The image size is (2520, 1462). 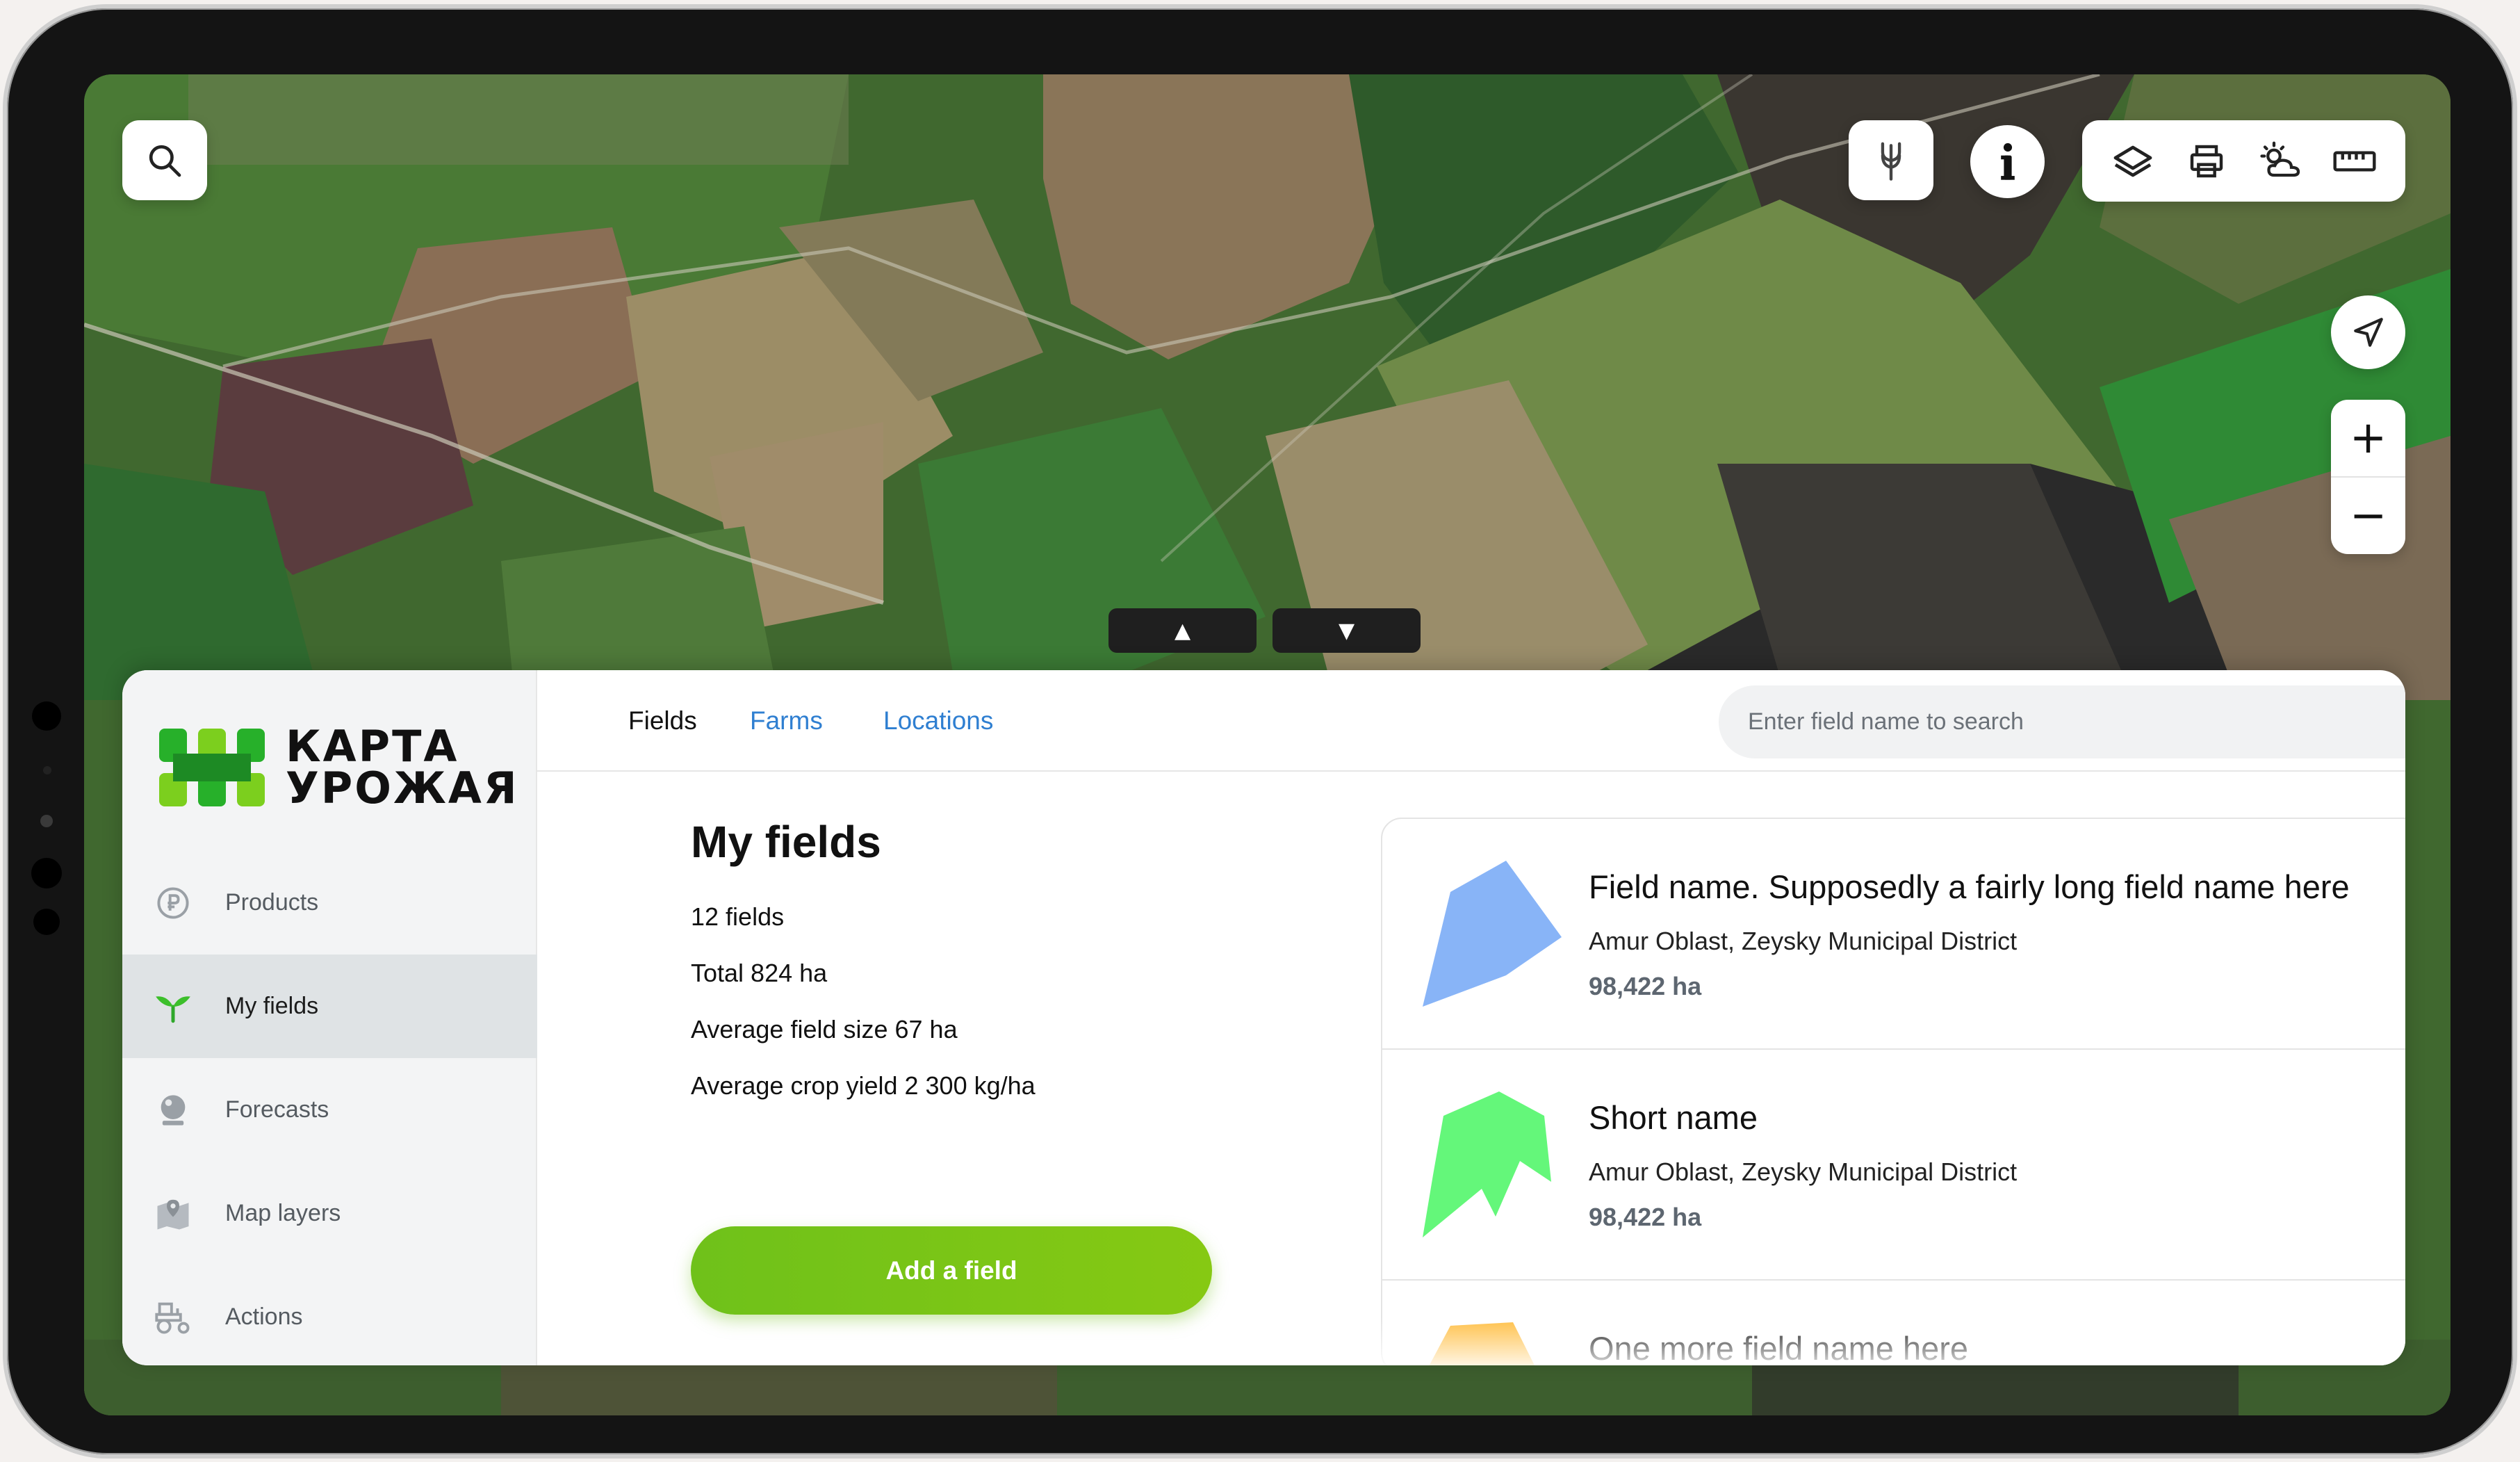 I want to click on arrow-up-icon: ▲, so click(x=1182, y=630).